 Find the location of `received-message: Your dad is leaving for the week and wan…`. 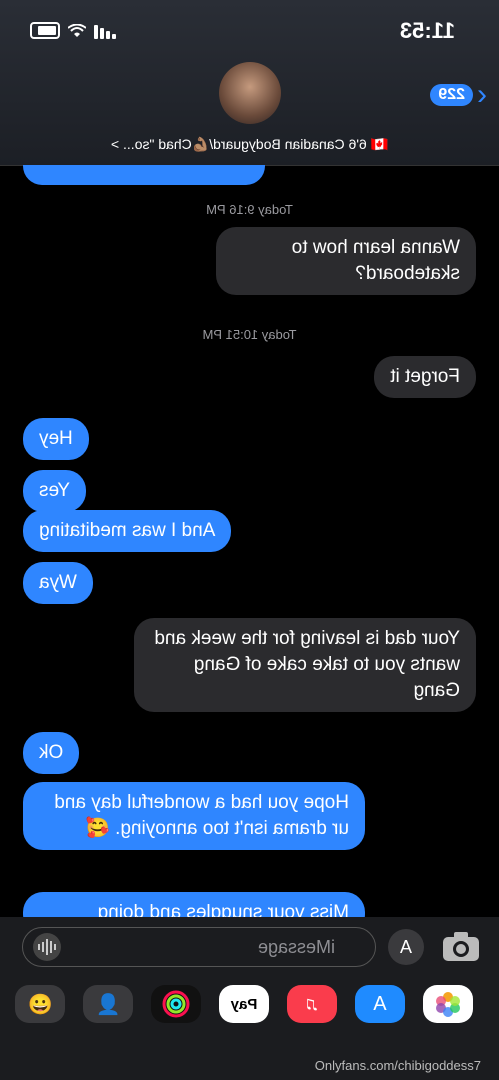

received-message: Your dad is leaving for the week and wan… is located at coordinates (305, 665).